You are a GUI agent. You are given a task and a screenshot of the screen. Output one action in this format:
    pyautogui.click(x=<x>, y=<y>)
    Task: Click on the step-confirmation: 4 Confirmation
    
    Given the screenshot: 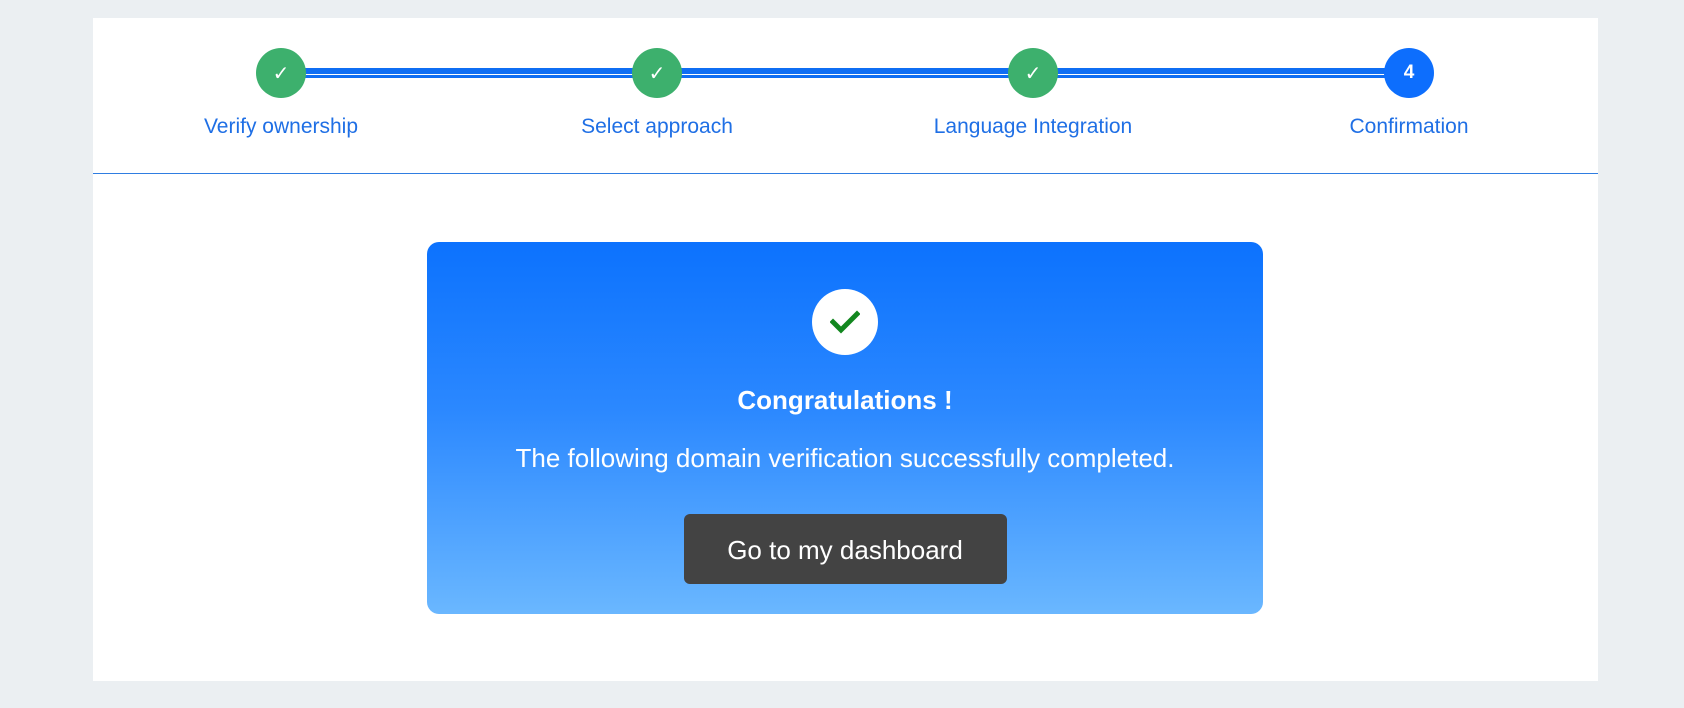 What is the action you would take?
    pyautogui.click(x=1409, y=93)
    